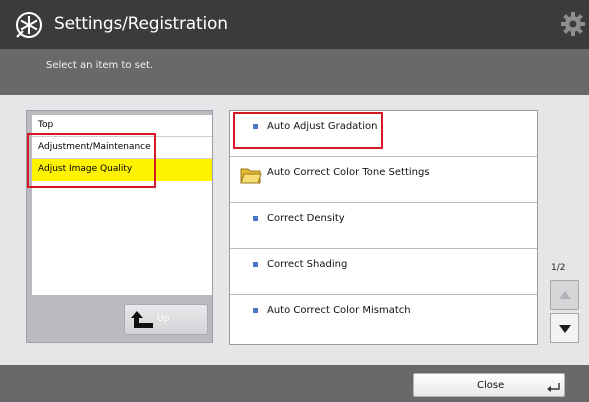  What do you see at coordinates (294, 72) in the screenshot?
I see `instruction-bar: Select an item to set.` at bounding box center [294, 72].